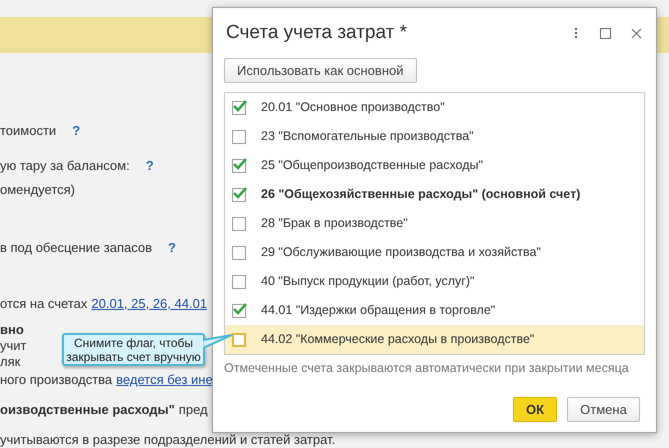  What do you see at coordinates (320, 70) in the screenshot?
I see `use-as-main-button: Использовать как основной` at bounding box center [320, 70].